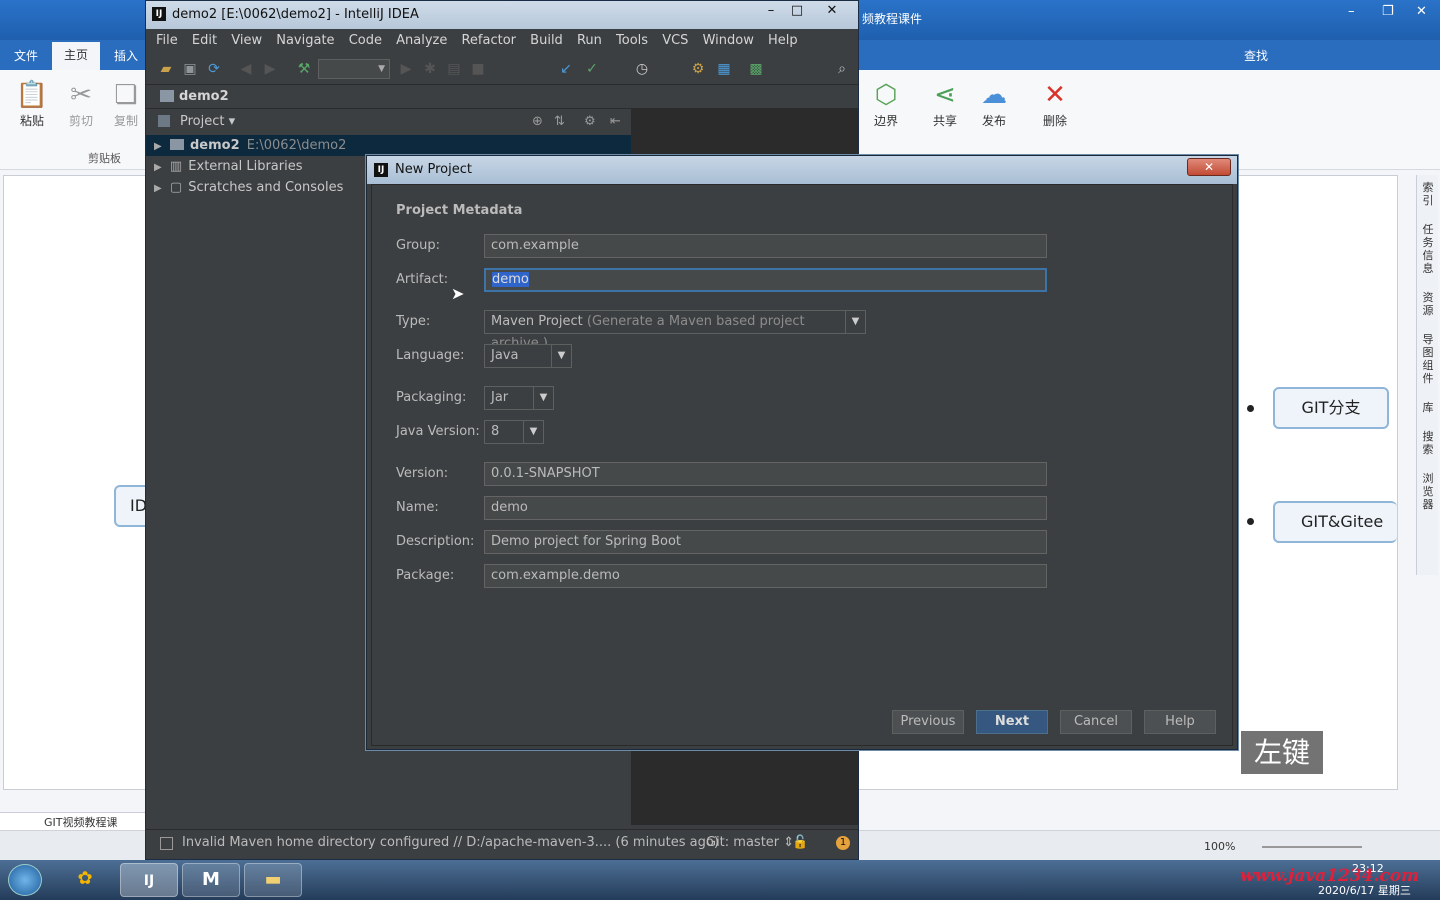  I want to click on packaging-select: Jar ▼, so click(519, 398).